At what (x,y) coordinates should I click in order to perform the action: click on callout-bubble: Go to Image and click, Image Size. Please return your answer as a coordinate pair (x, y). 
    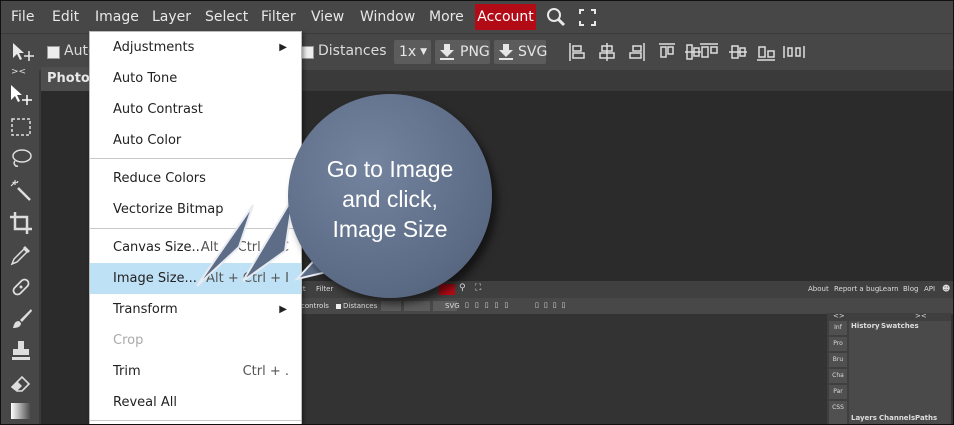
    Looking at the image, I should click on (390, 196).